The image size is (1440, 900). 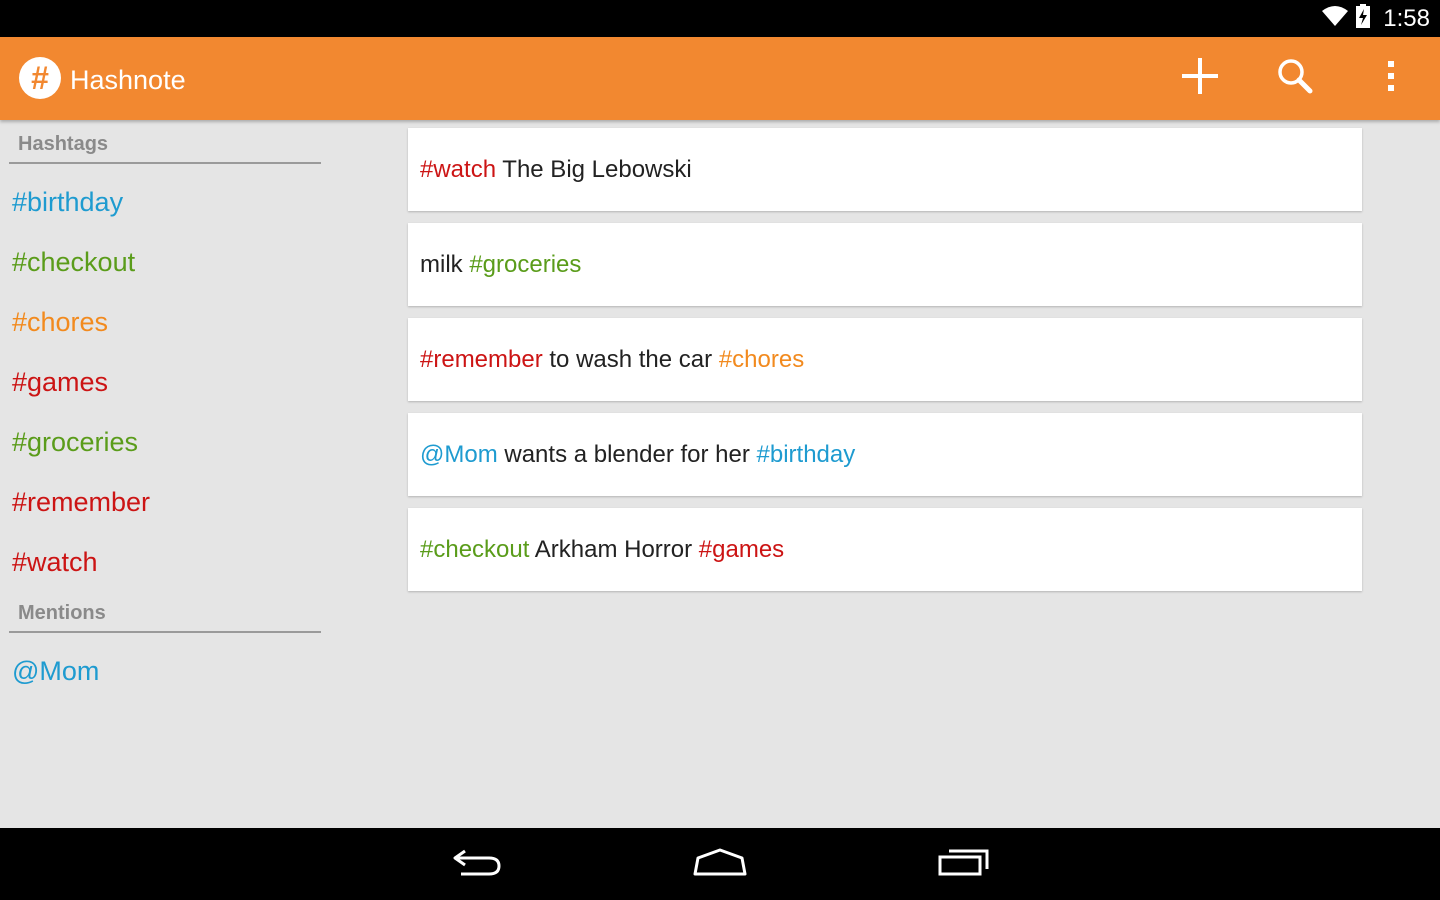 I want to click on note-hashtag: #groceries, so click(x=525, y=264).